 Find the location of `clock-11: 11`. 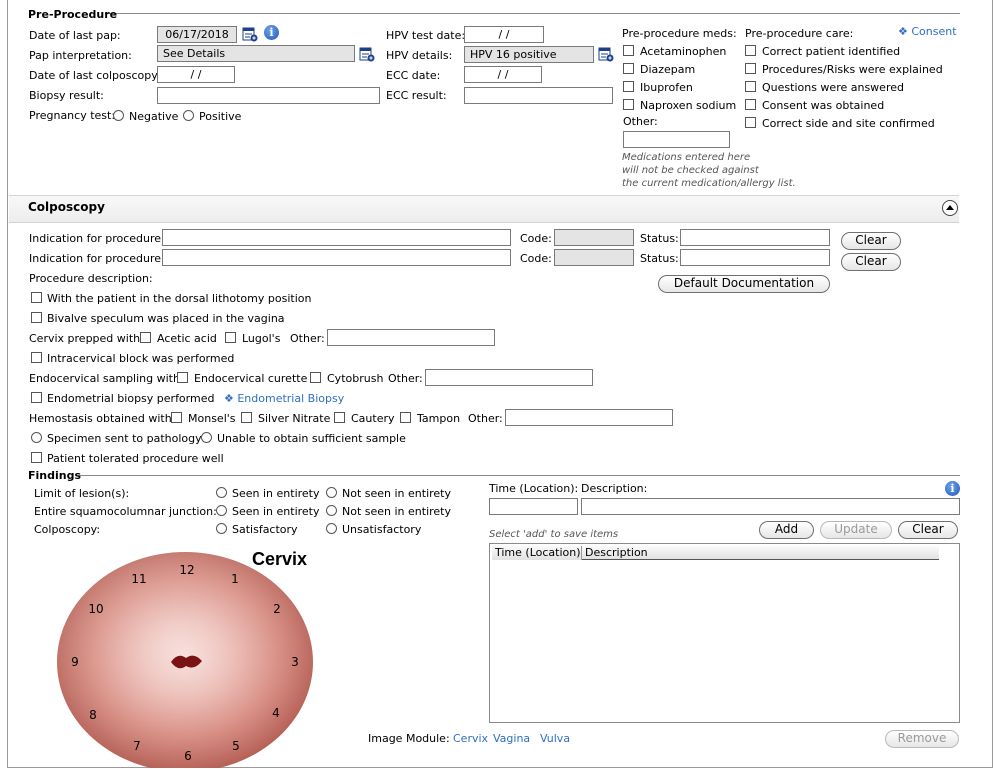

clock-11: 11 is located at coordinates (138, 579).